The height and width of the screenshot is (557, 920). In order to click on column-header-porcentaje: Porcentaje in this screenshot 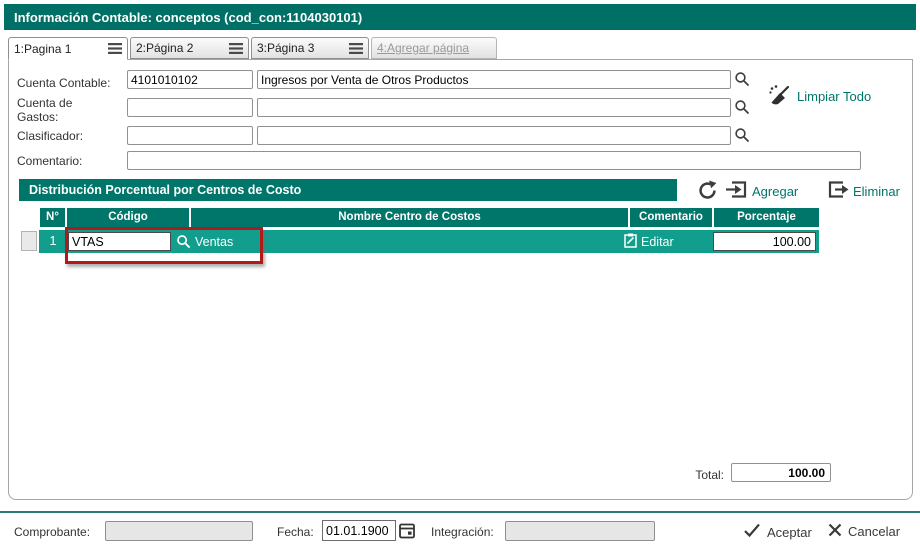, I will do `click(766, 217)`.